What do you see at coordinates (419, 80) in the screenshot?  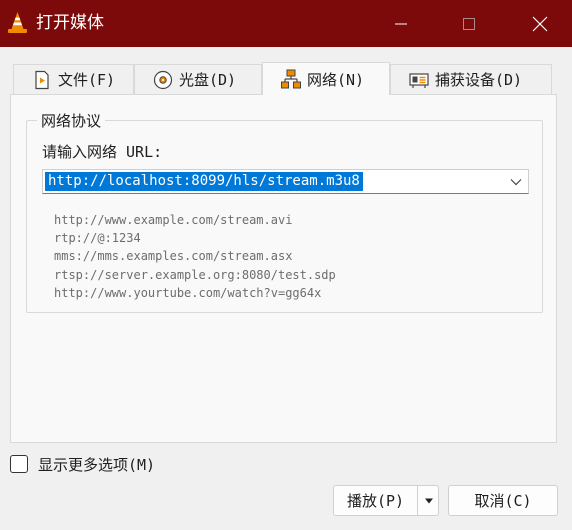 I see `capture-card-icon` at bounding box center [419, 80].